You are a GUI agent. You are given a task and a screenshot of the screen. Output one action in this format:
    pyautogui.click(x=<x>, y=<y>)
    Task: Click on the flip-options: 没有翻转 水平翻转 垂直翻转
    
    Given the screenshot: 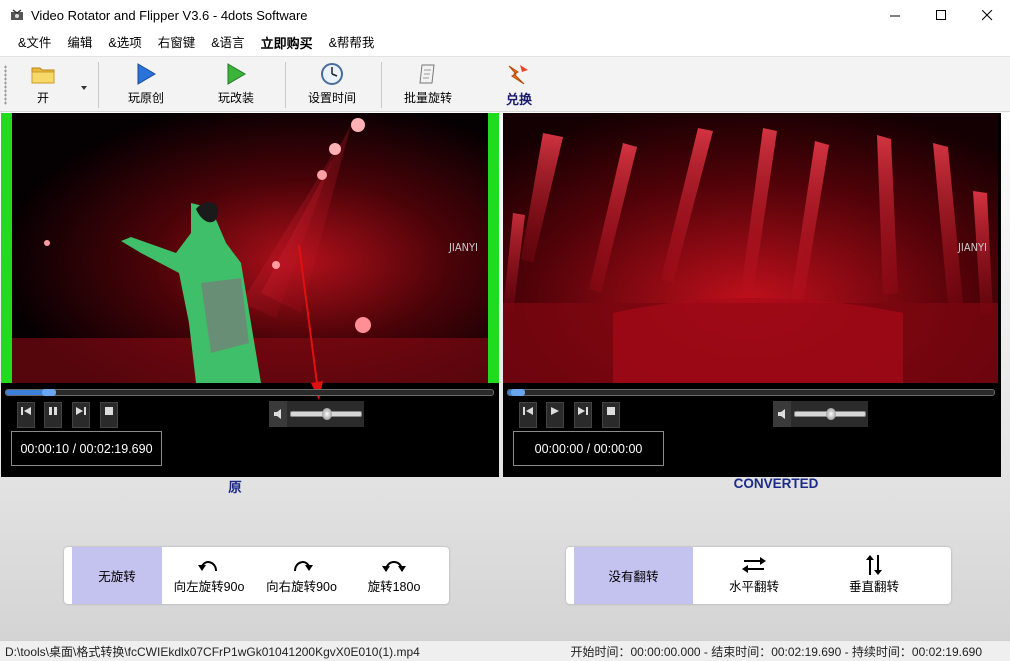 What is the action you would take?
    pyautogui.click(x=758, y=575)
    